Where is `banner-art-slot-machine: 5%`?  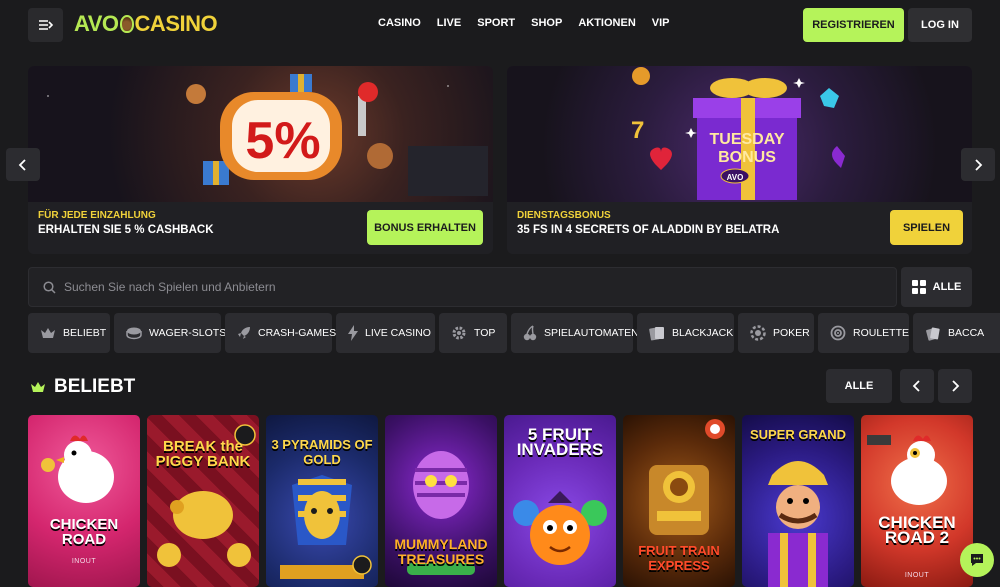
banner-art-slot-machine: 5% is located at coordinates (260, 134).